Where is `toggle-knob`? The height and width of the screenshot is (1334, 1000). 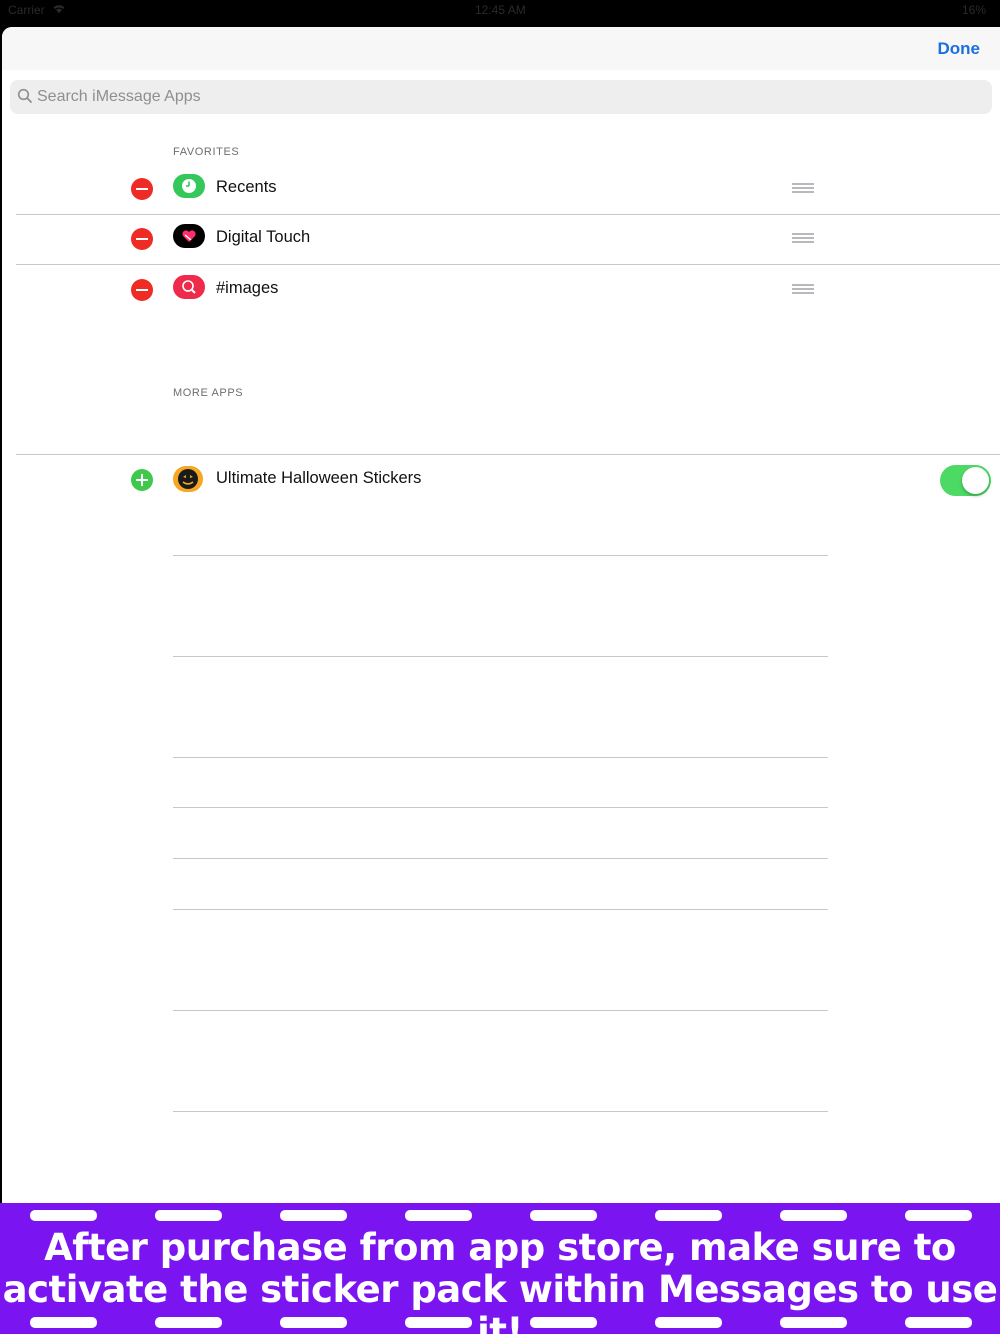 toggle-knob is located at coordinates (975, 480).